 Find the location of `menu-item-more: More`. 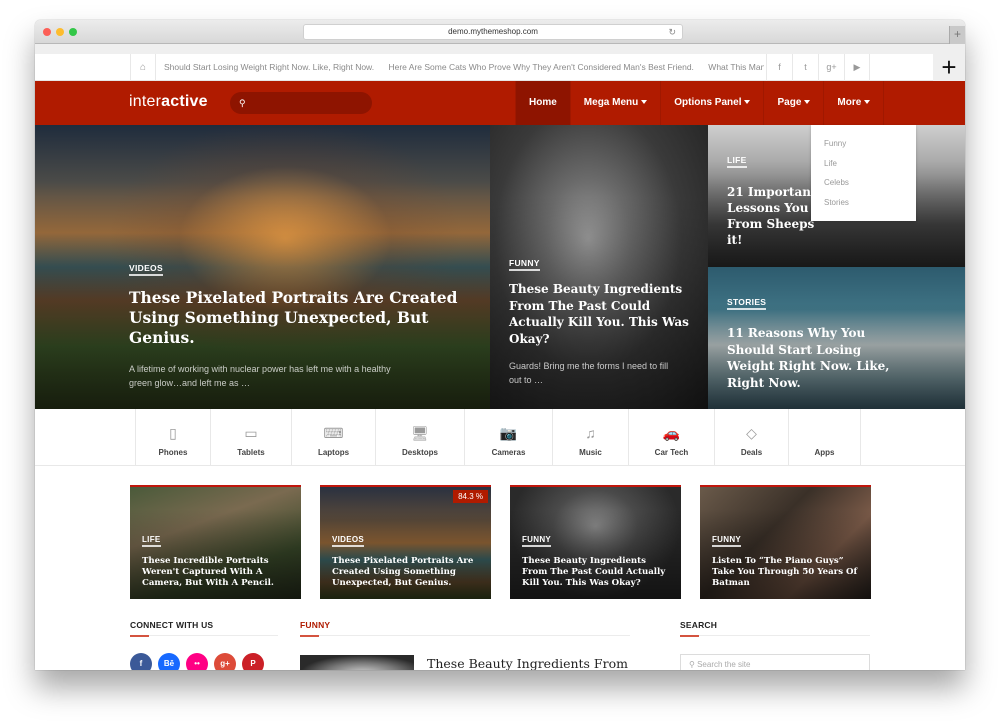

menu-item-more: More is located at coordinates (854, 103).